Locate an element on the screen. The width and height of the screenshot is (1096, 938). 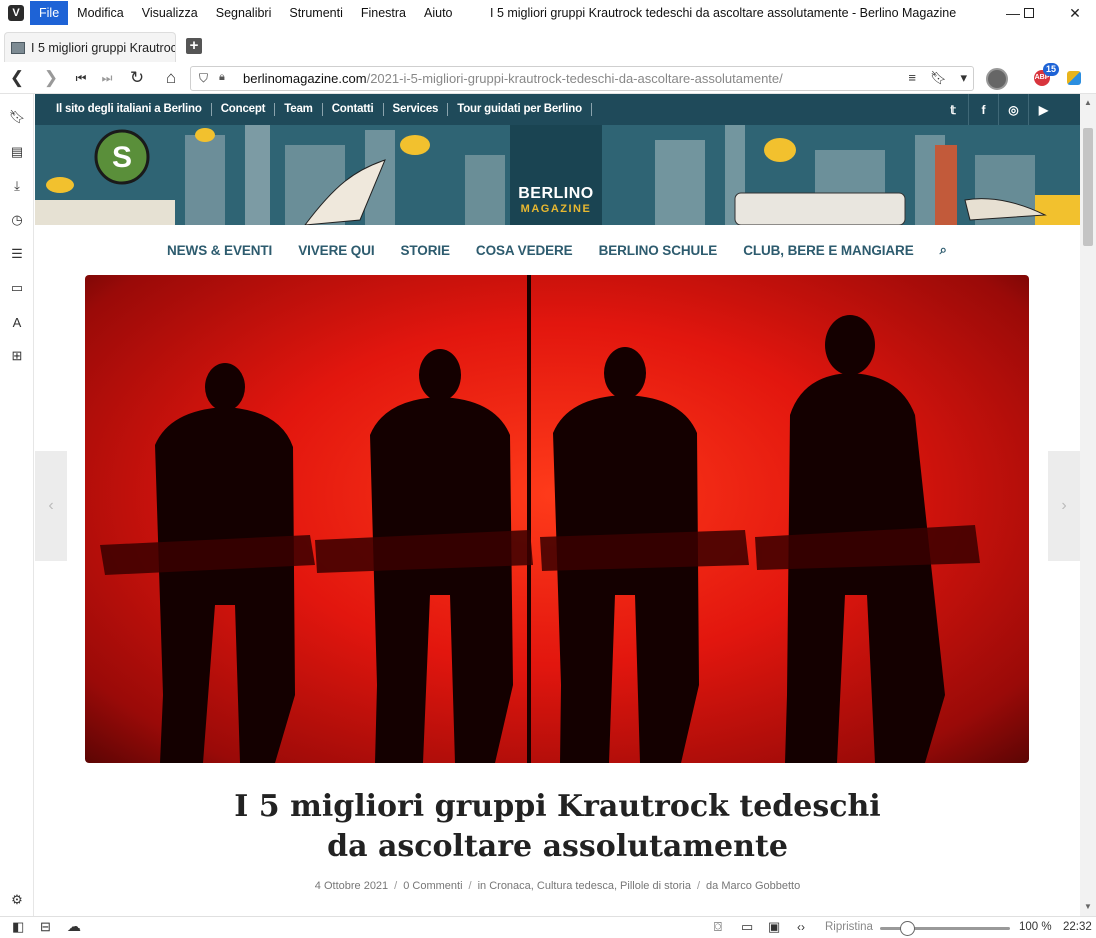
fast-forward-button: ⏭ is located at coordinates (107, 78).